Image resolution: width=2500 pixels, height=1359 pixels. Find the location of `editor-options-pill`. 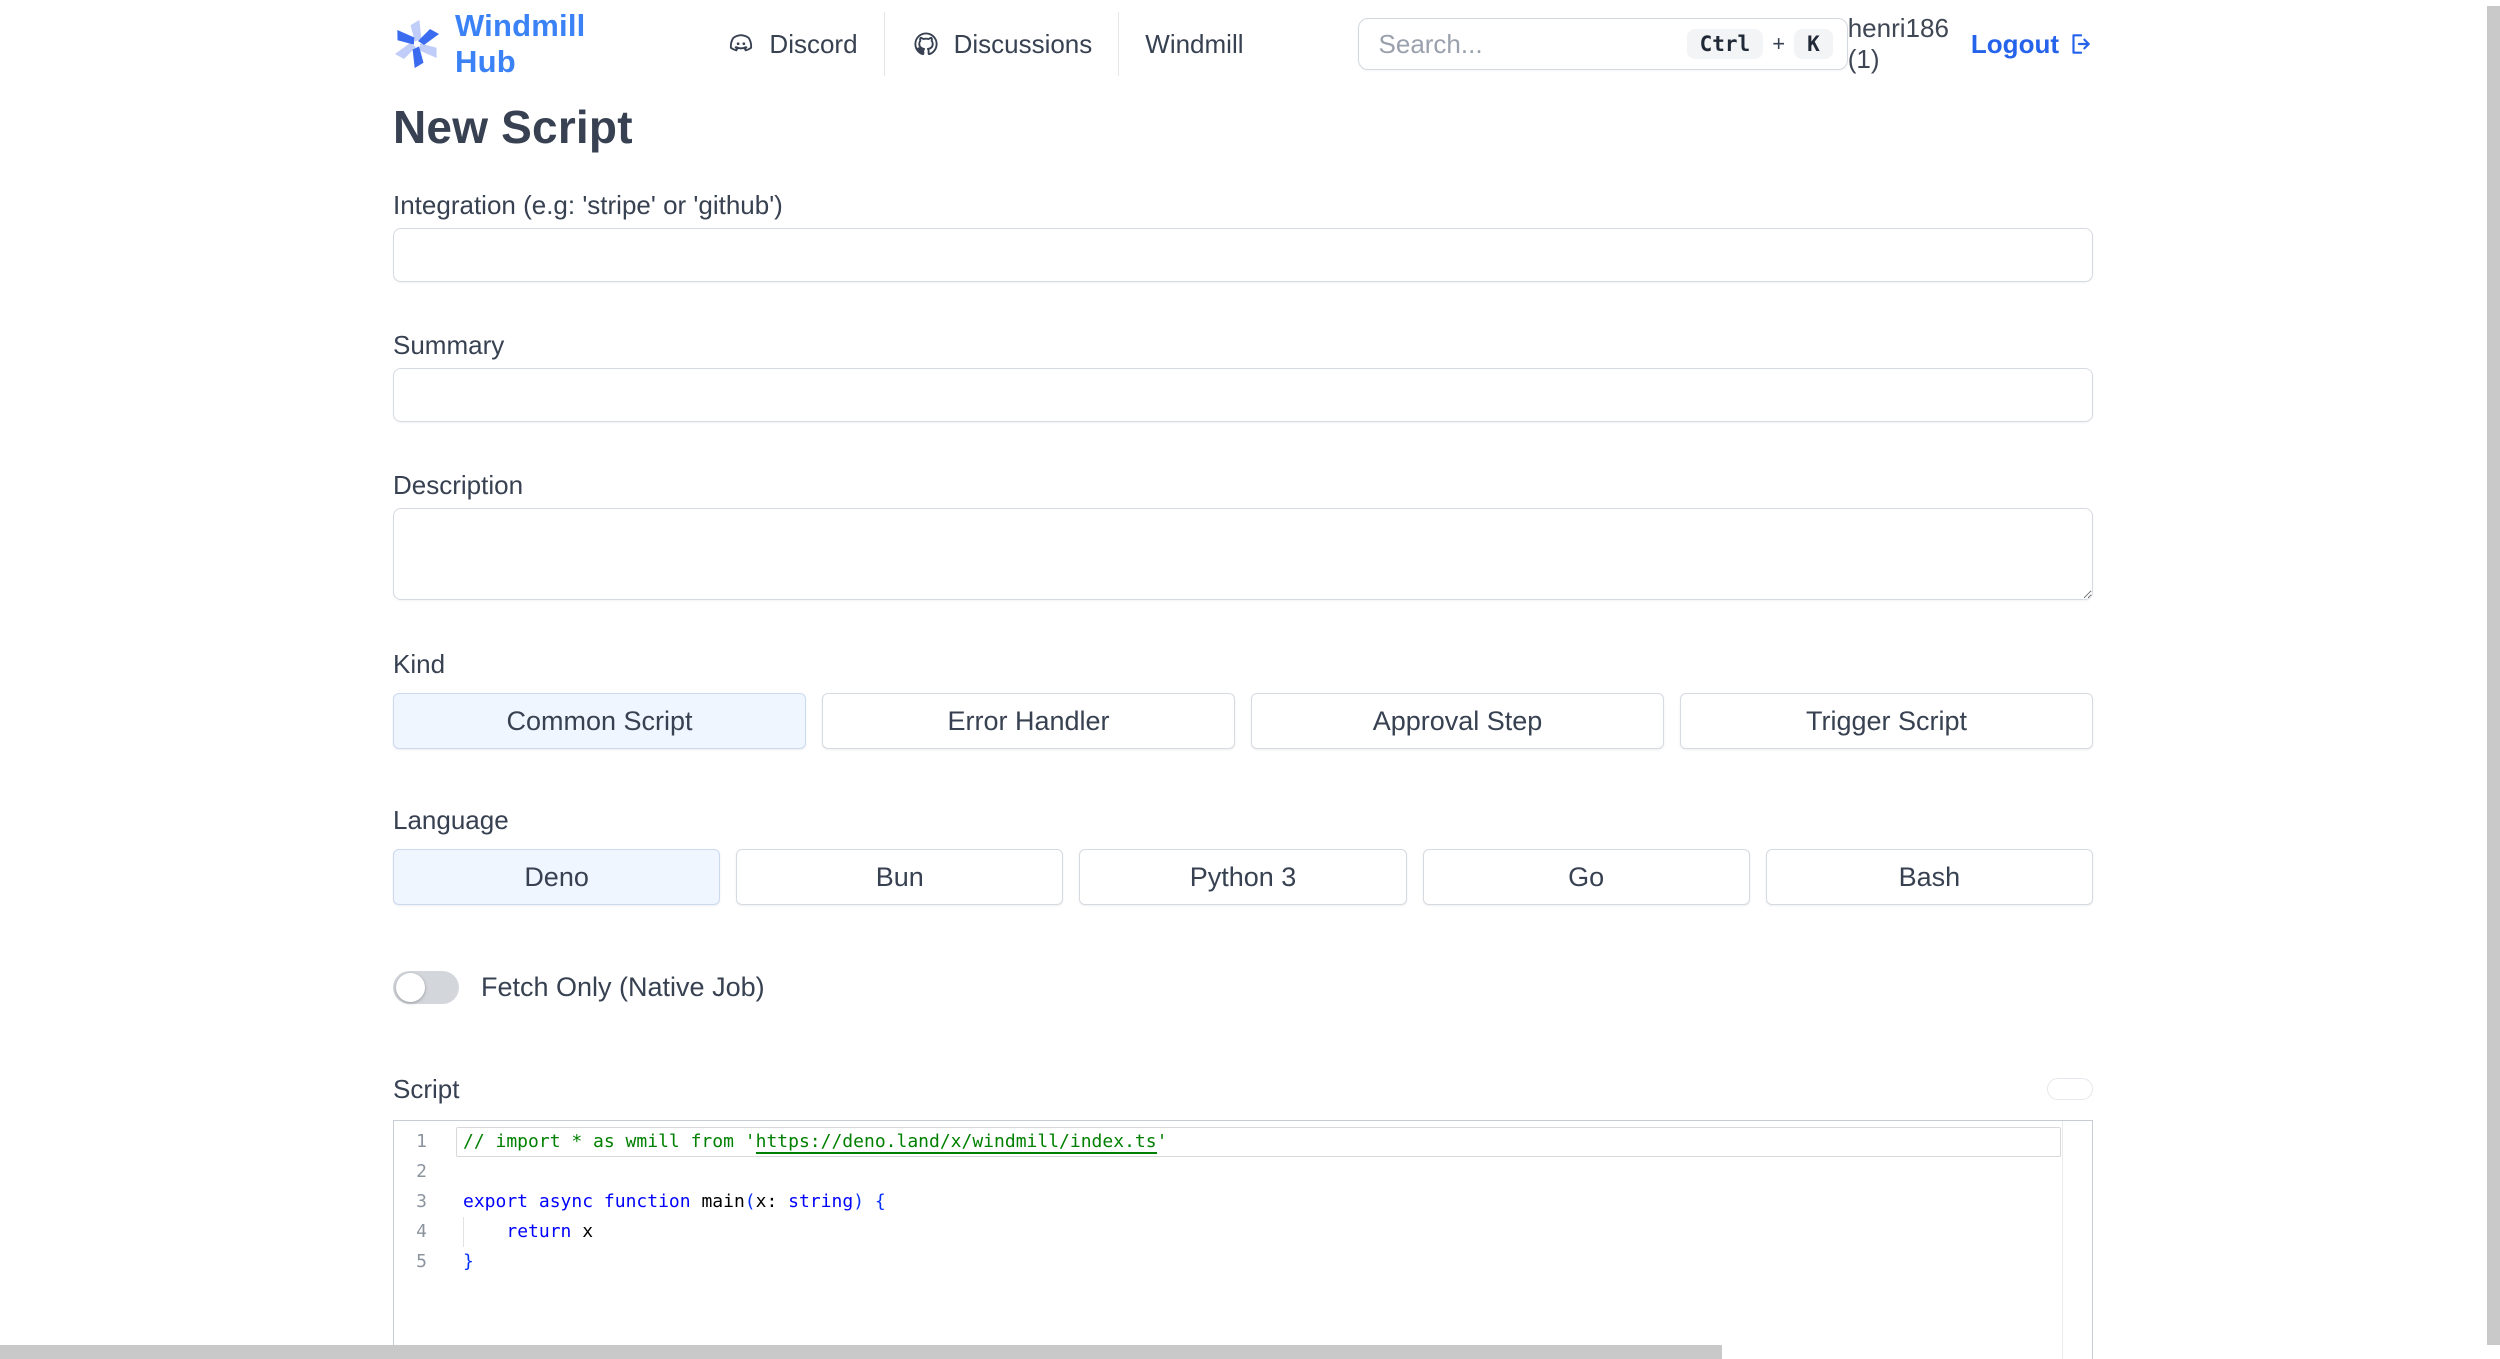

editor-options-pill is located at coordinates (2070, 1089).